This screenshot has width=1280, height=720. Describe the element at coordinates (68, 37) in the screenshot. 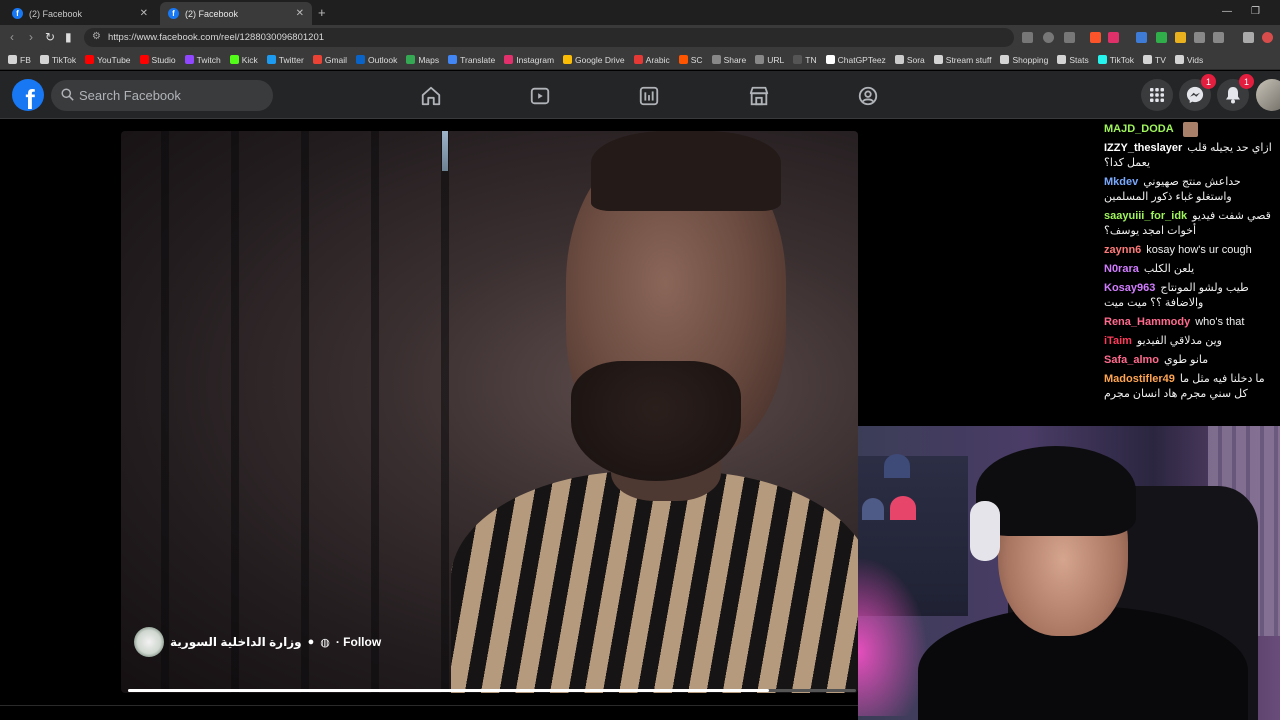

I see `bookmark-icon: ▮` at that location.